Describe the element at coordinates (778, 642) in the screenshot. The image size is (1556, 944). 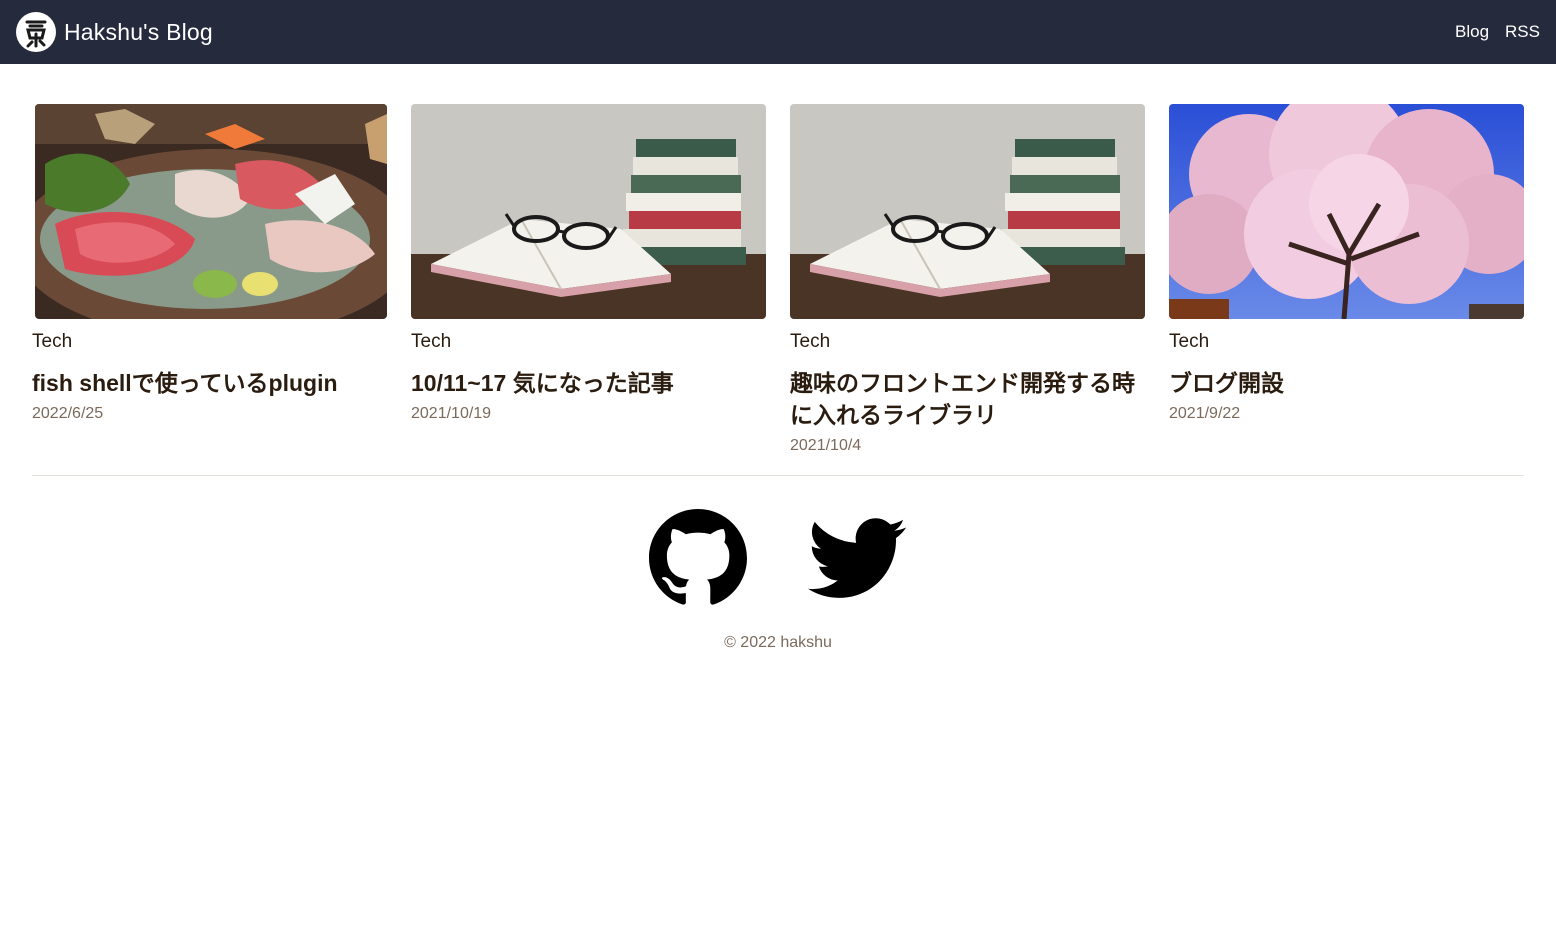
I see `copyright-text: © 2022 hakshu` at that location.